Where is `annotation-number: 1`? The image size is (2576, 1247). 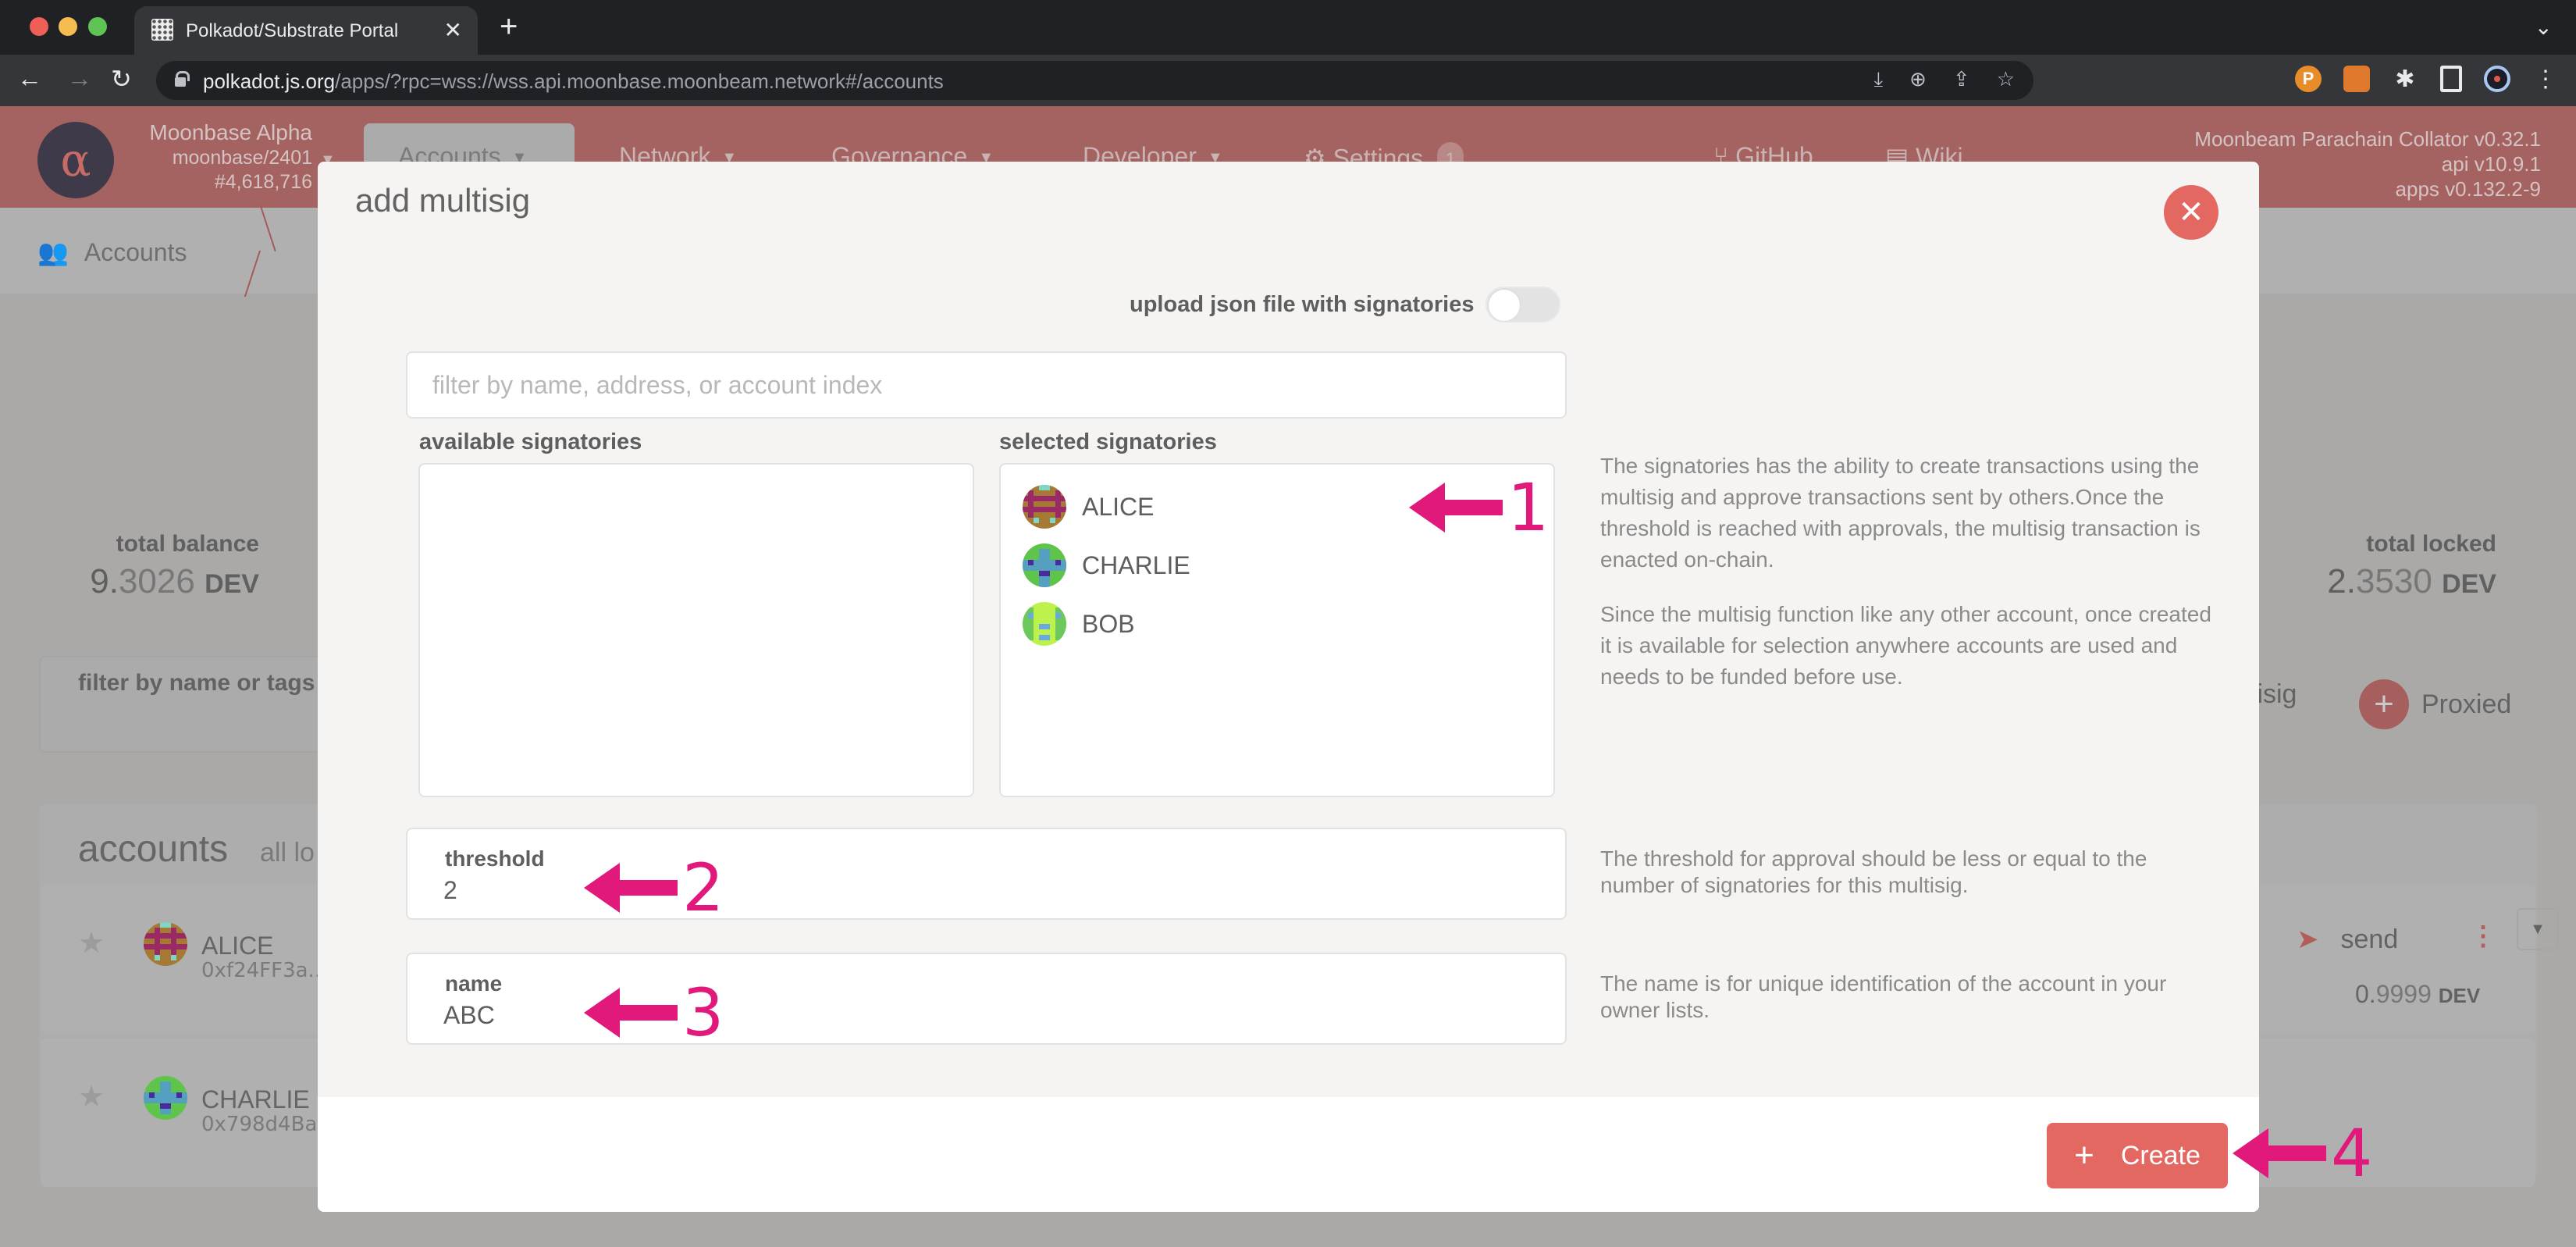
annotation-number: 1 is located at coordinates (1528, 507).